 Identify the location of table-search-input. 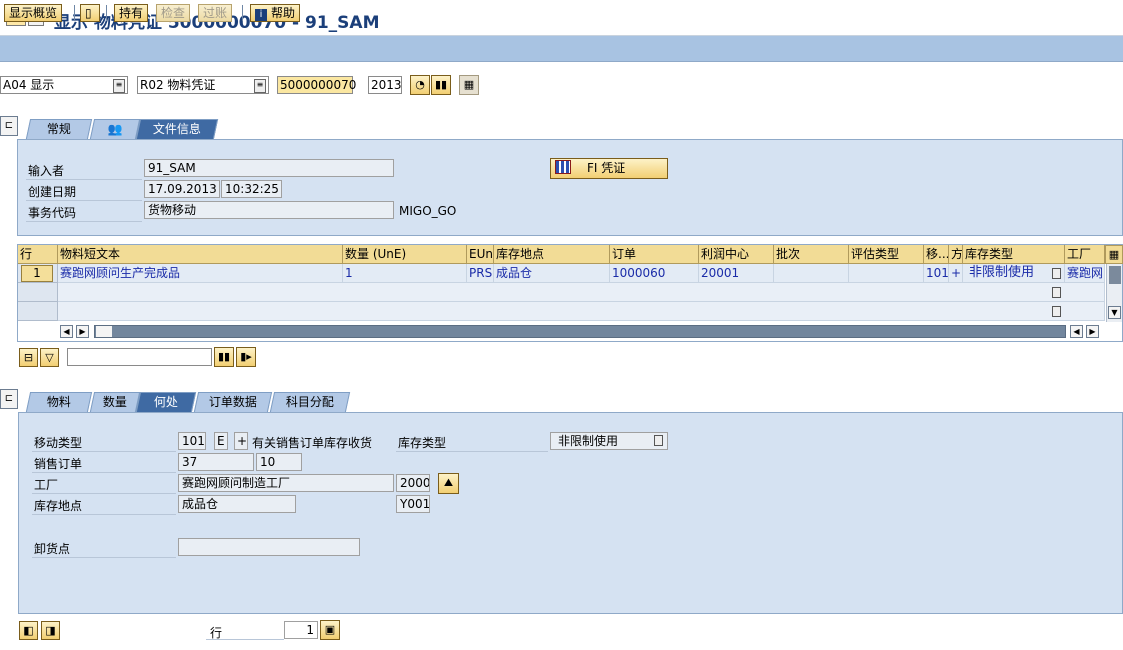
(139, 357).